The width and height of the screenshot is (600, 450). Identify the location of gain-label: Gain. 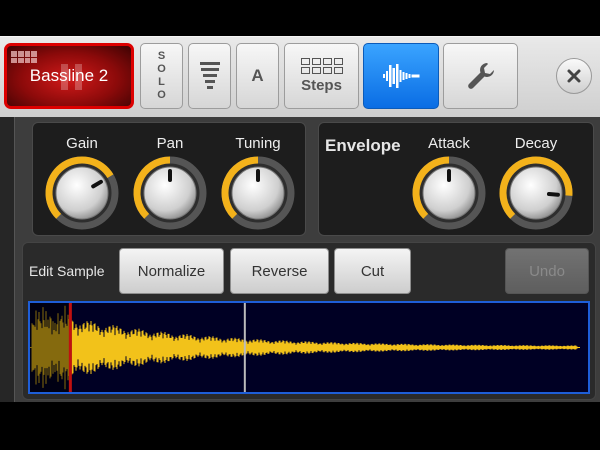
(82, 143).